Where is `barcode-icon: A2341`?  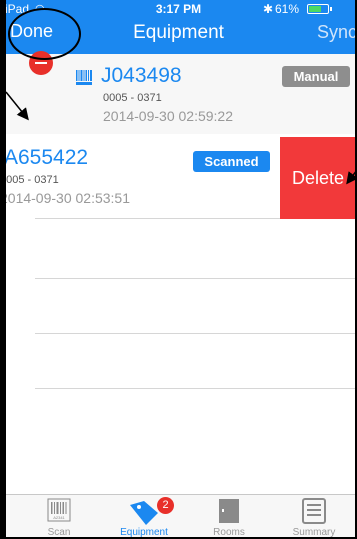
barcode-icon: A2341 is located at coordinates (59, 510).